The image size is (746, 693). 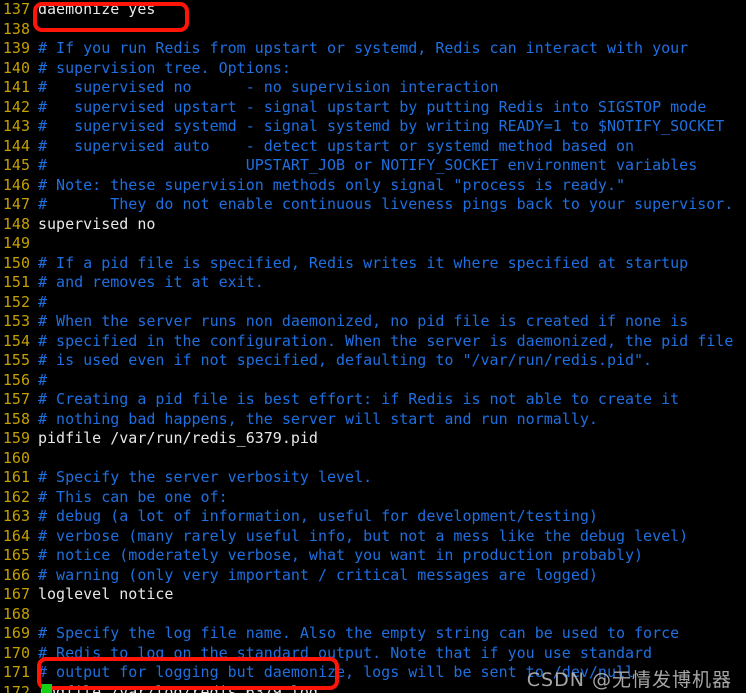 What do you see at coordinates (16, 87) in the screenshot?
I see `line-number: 141` at bounding box center [16, 87].